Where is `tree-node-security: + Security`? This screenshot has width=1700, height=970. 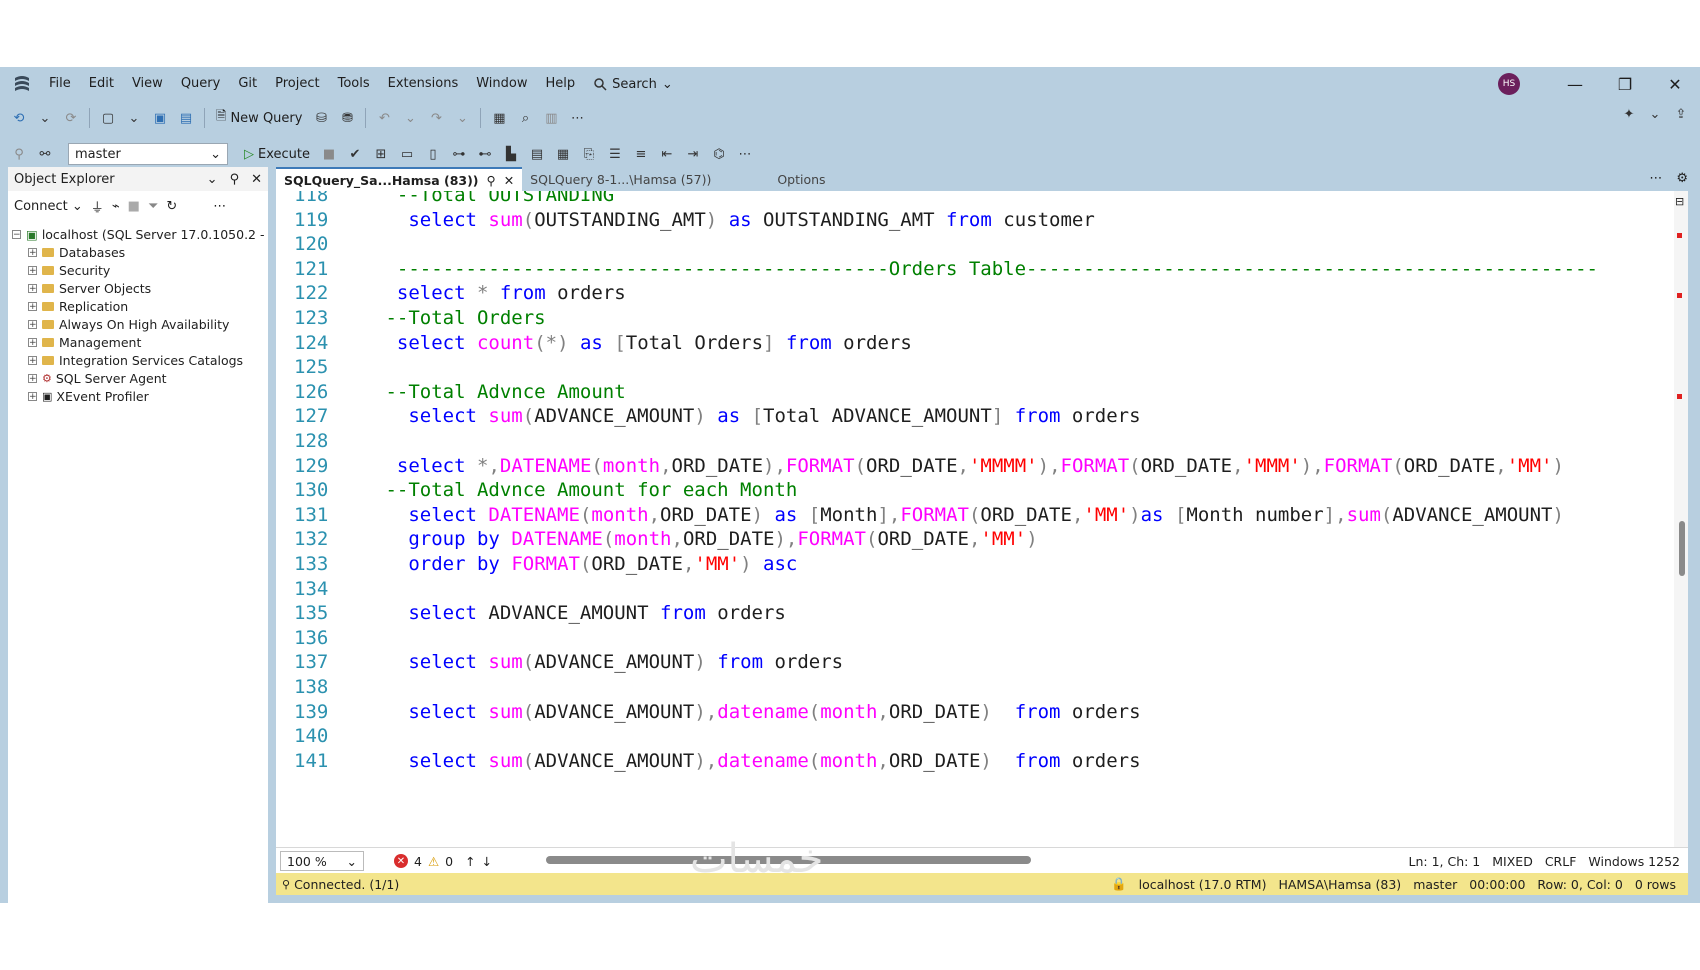
tree-node-security: + Security is located at coordinates (138, 270).